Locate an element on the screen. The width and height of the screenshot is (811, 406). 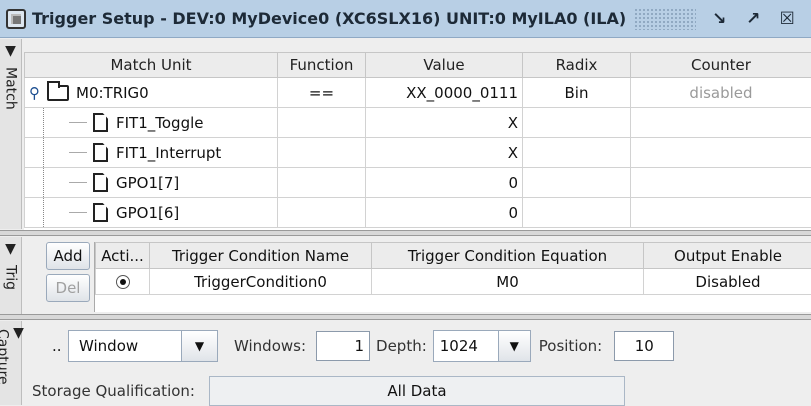
capture-strip: ▼ Capture is located at coordinates (11, 363).